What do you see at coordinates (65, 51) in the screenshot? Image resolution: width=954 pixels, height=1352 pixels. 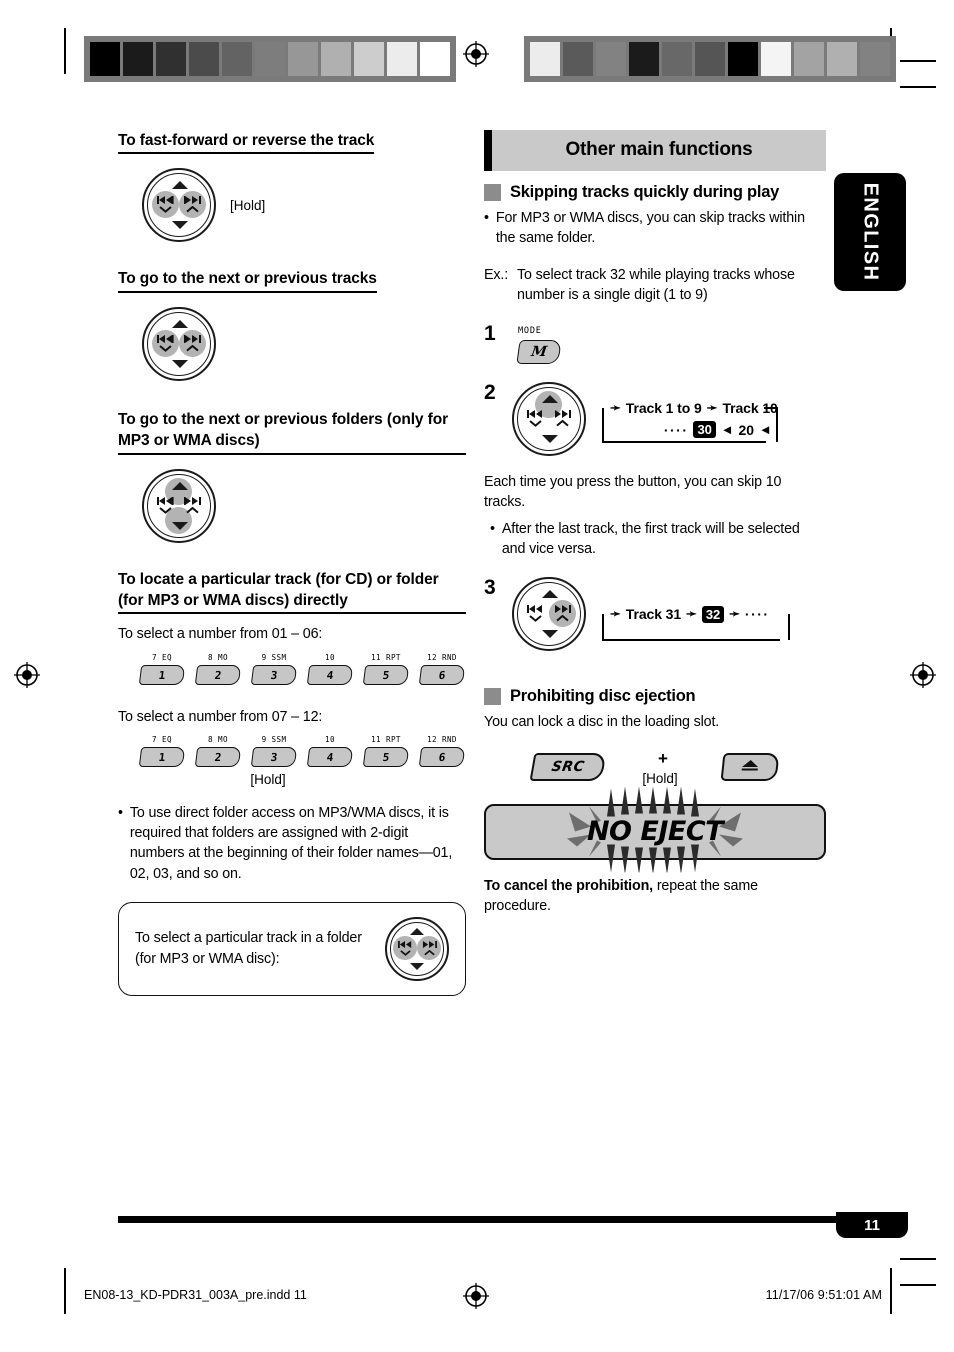 I see `crop-mark-top-left` at bounding box center [65, 51].